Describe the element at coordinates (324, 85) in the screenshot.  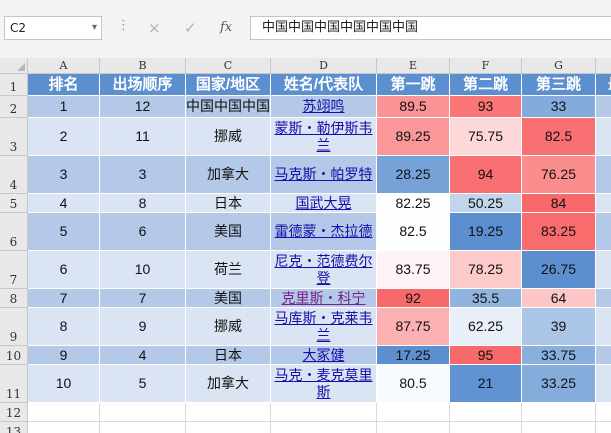
I see `header-cell-d: 姓名/代表队` at that location.